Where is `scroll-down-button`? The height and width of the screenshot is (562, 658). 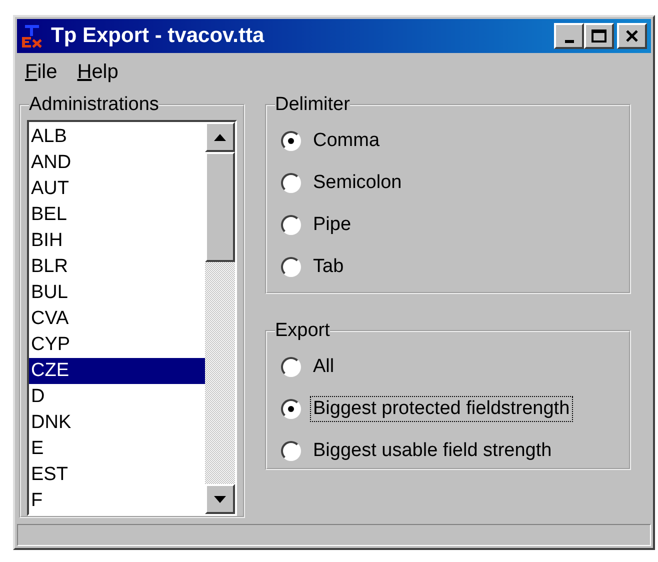
scroll-down-button is located at coordinates (220, 499).